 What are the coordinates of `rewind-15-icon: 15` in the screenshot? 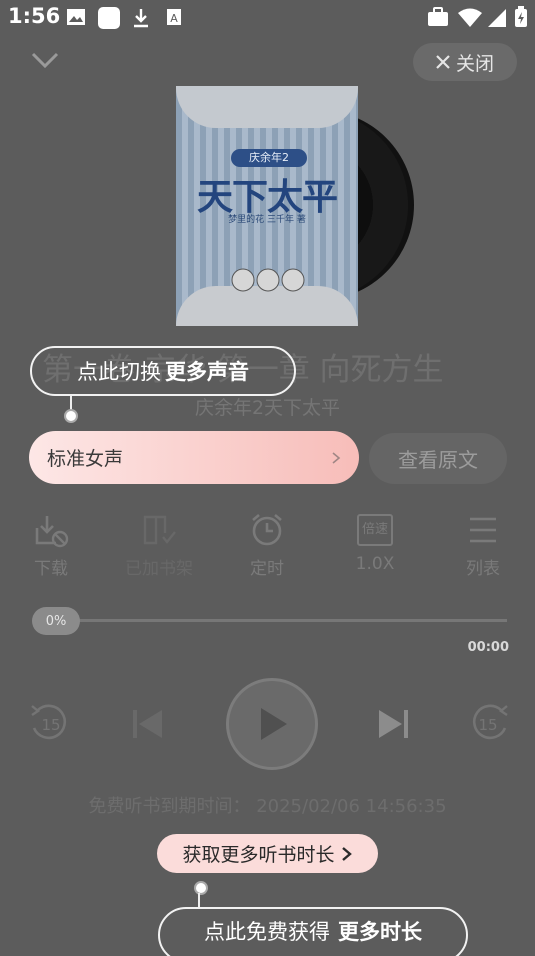 It's located at (50, 724).